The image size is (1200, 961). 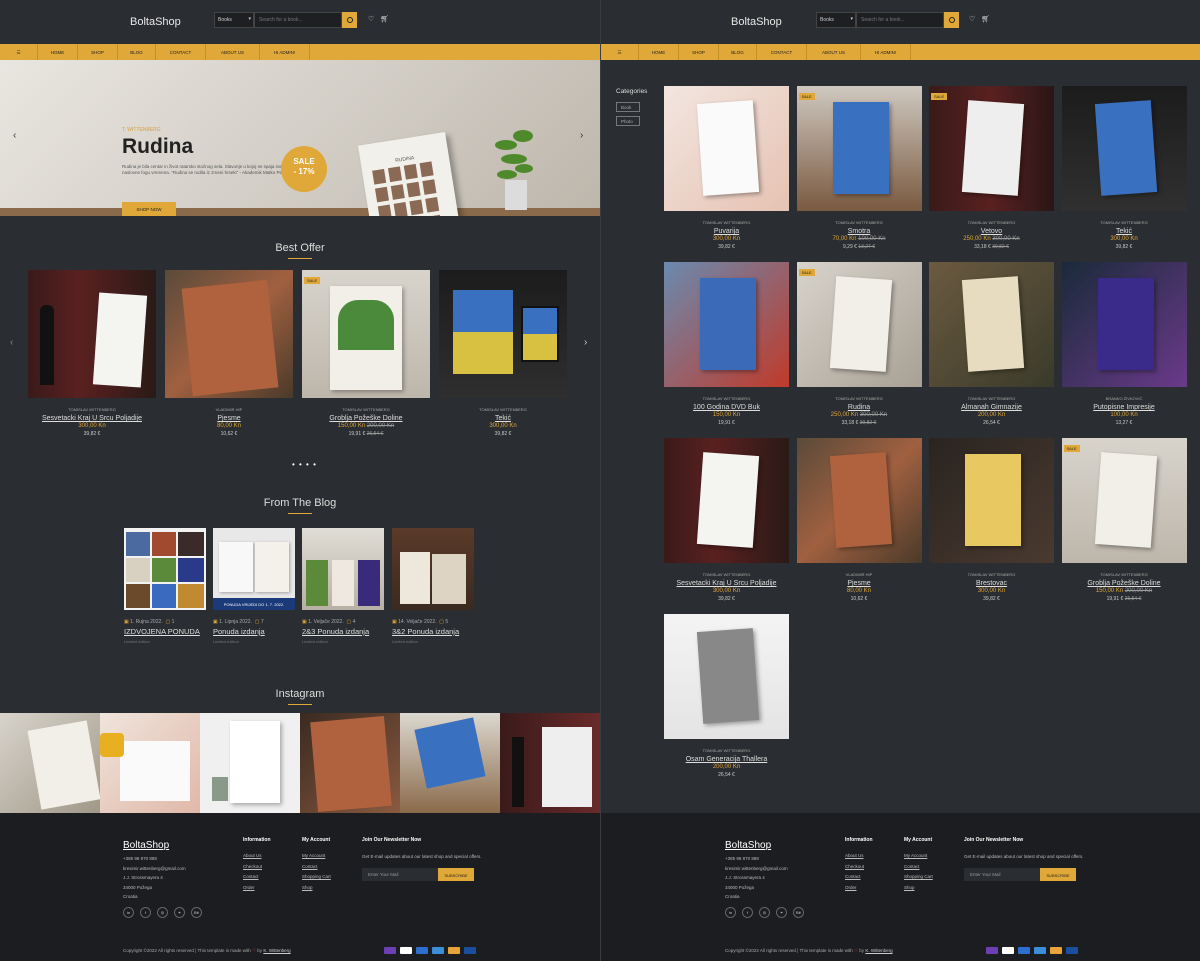 I want to click on blog-post-title: 2&3 Ponuda izdanja, so click(x=343, y=631).